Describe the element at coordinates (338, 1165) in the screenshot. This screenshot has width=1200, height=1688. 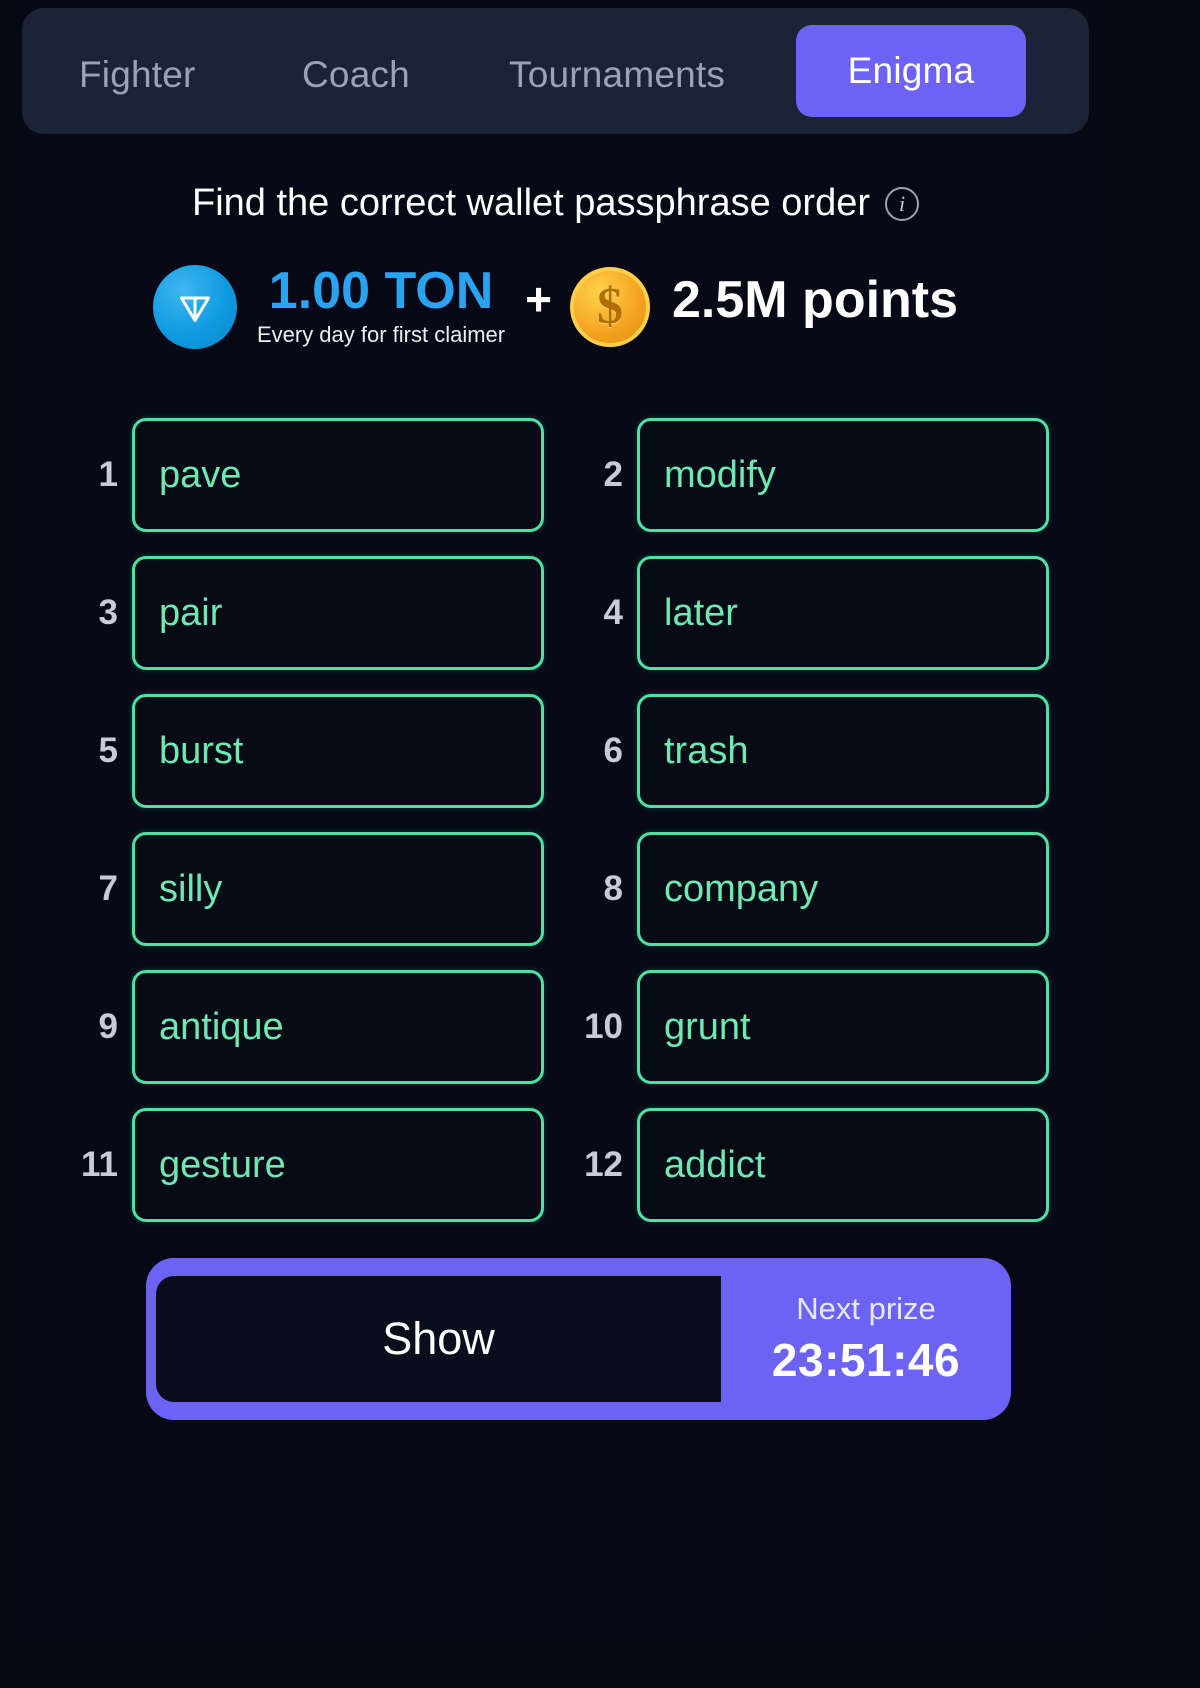
I see `word-box: gesture` at that location.